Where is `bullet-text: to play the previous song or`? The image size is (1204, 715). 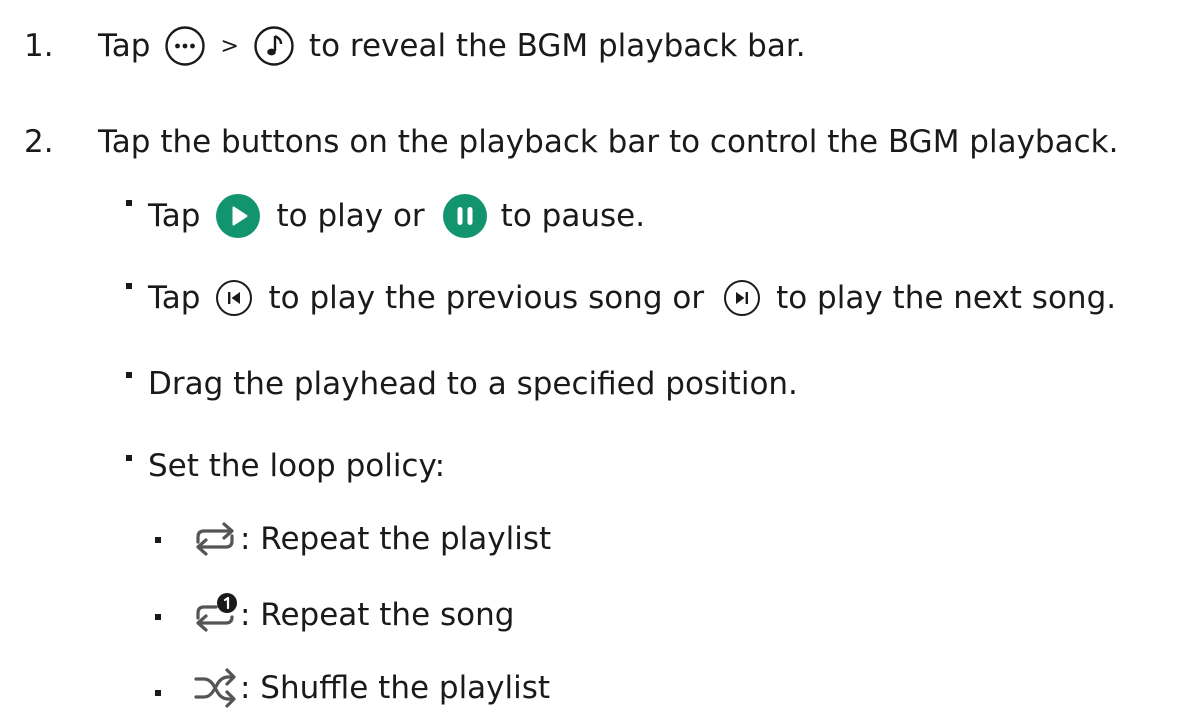
bullet-text: to play the previous song or is located at coordinates (486, 298).